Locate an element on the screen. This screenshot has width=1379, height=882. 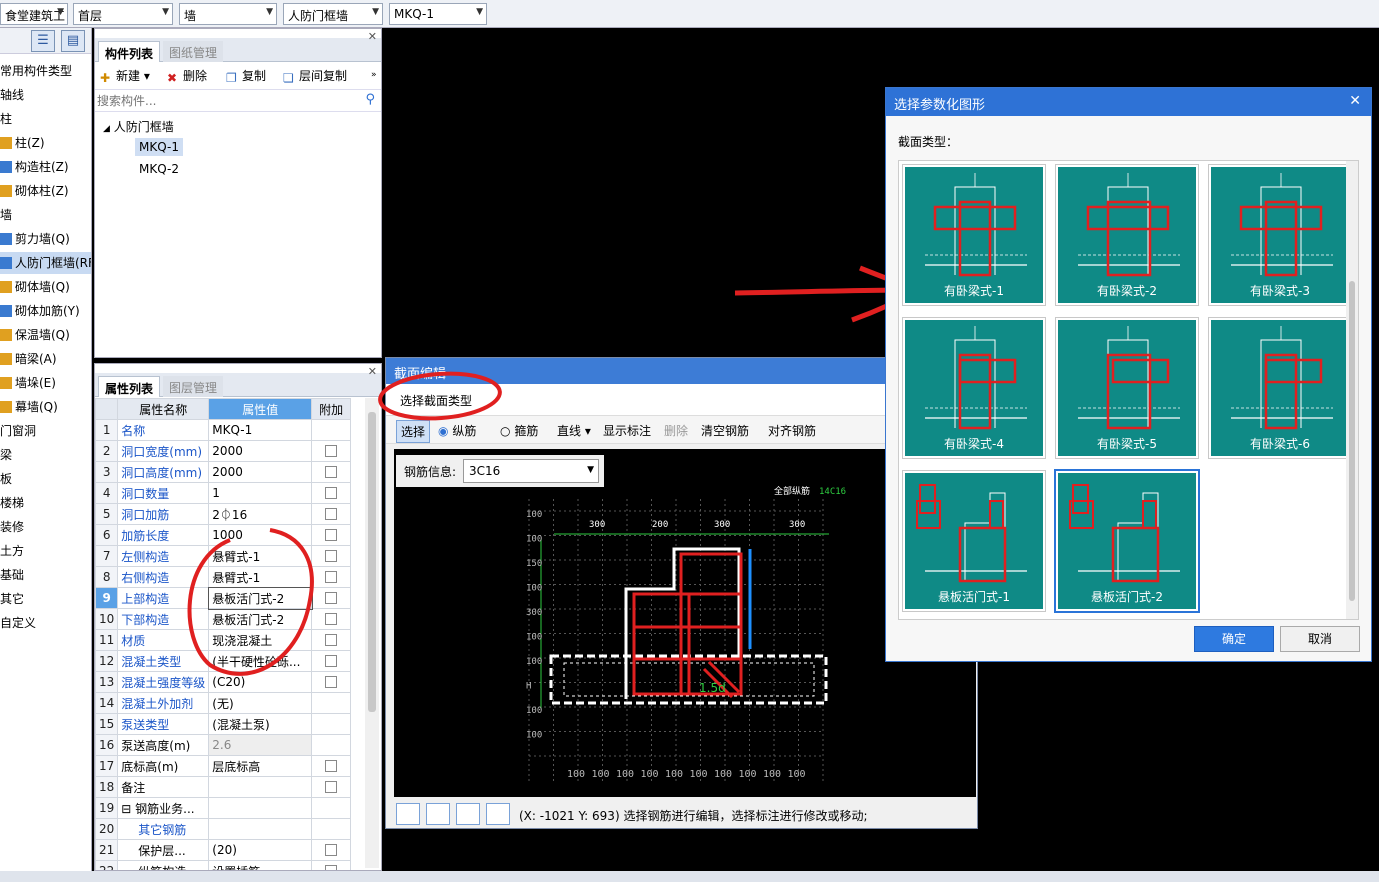
tab-component-list: 构件列表 is located at coordinates (129, 51).